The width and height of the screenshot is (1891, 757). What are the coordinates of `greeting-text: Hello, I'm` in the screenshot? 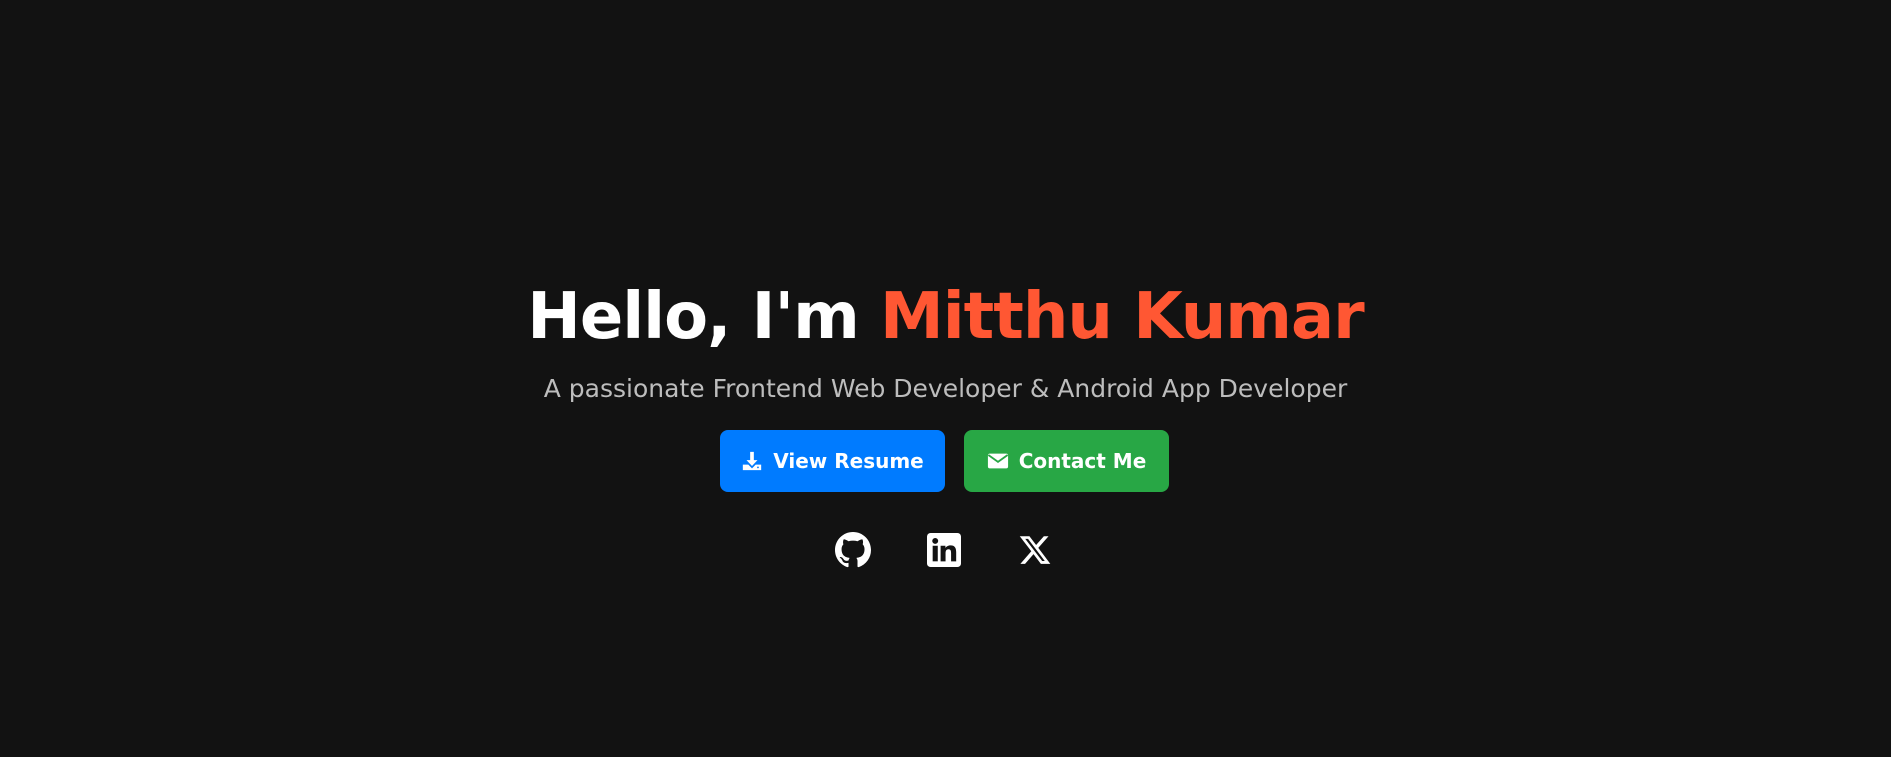 It's located at (693, 317).